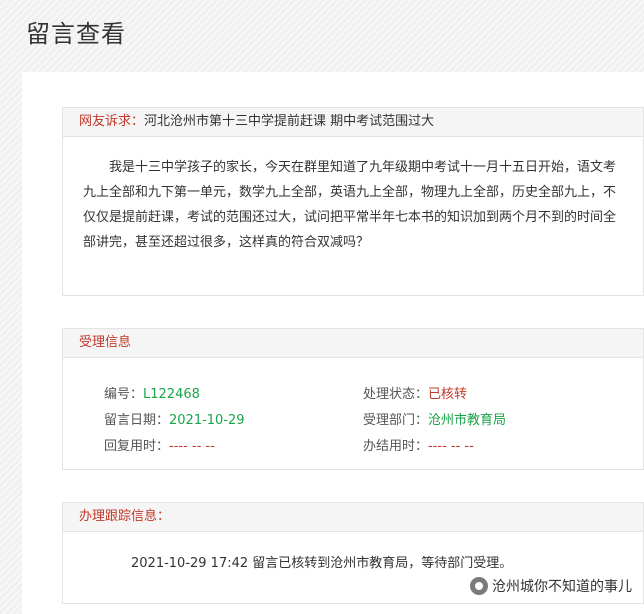 The image size is (644, 614). Describe the element at coordinates (137, 446) in the screenshot. I see `reply-label: 回复用时：` at that location.